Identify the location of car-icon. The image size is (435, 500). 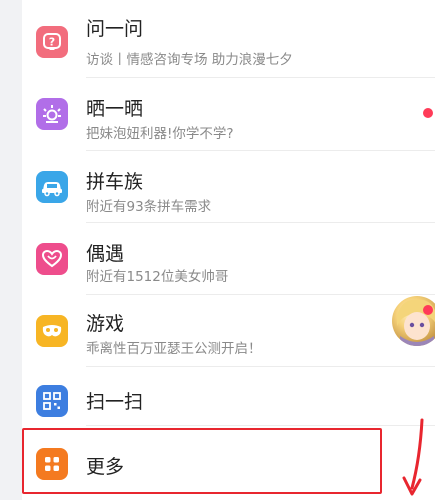
(52, 187).